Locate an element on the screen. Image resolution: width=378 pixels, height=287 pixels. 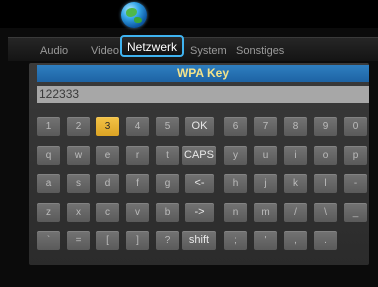
key-2-8: u is located at coordinates (265, 155).